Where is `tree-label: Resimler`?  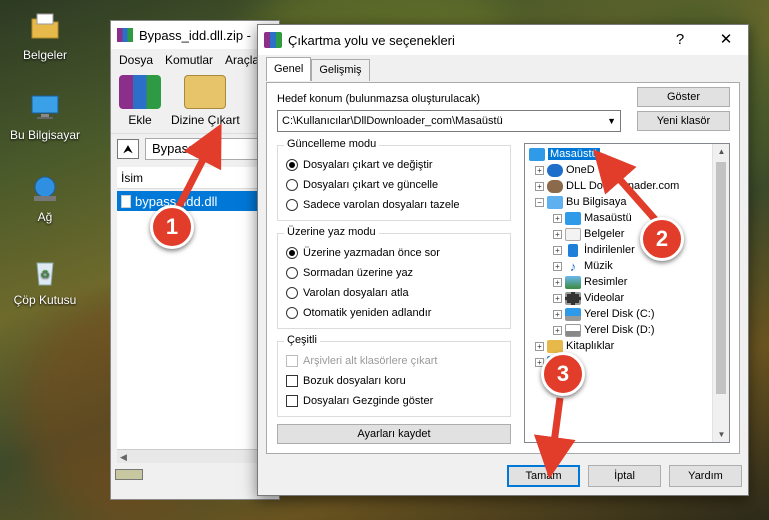 tree-label: Resimler is located at coordinates (606, 282).